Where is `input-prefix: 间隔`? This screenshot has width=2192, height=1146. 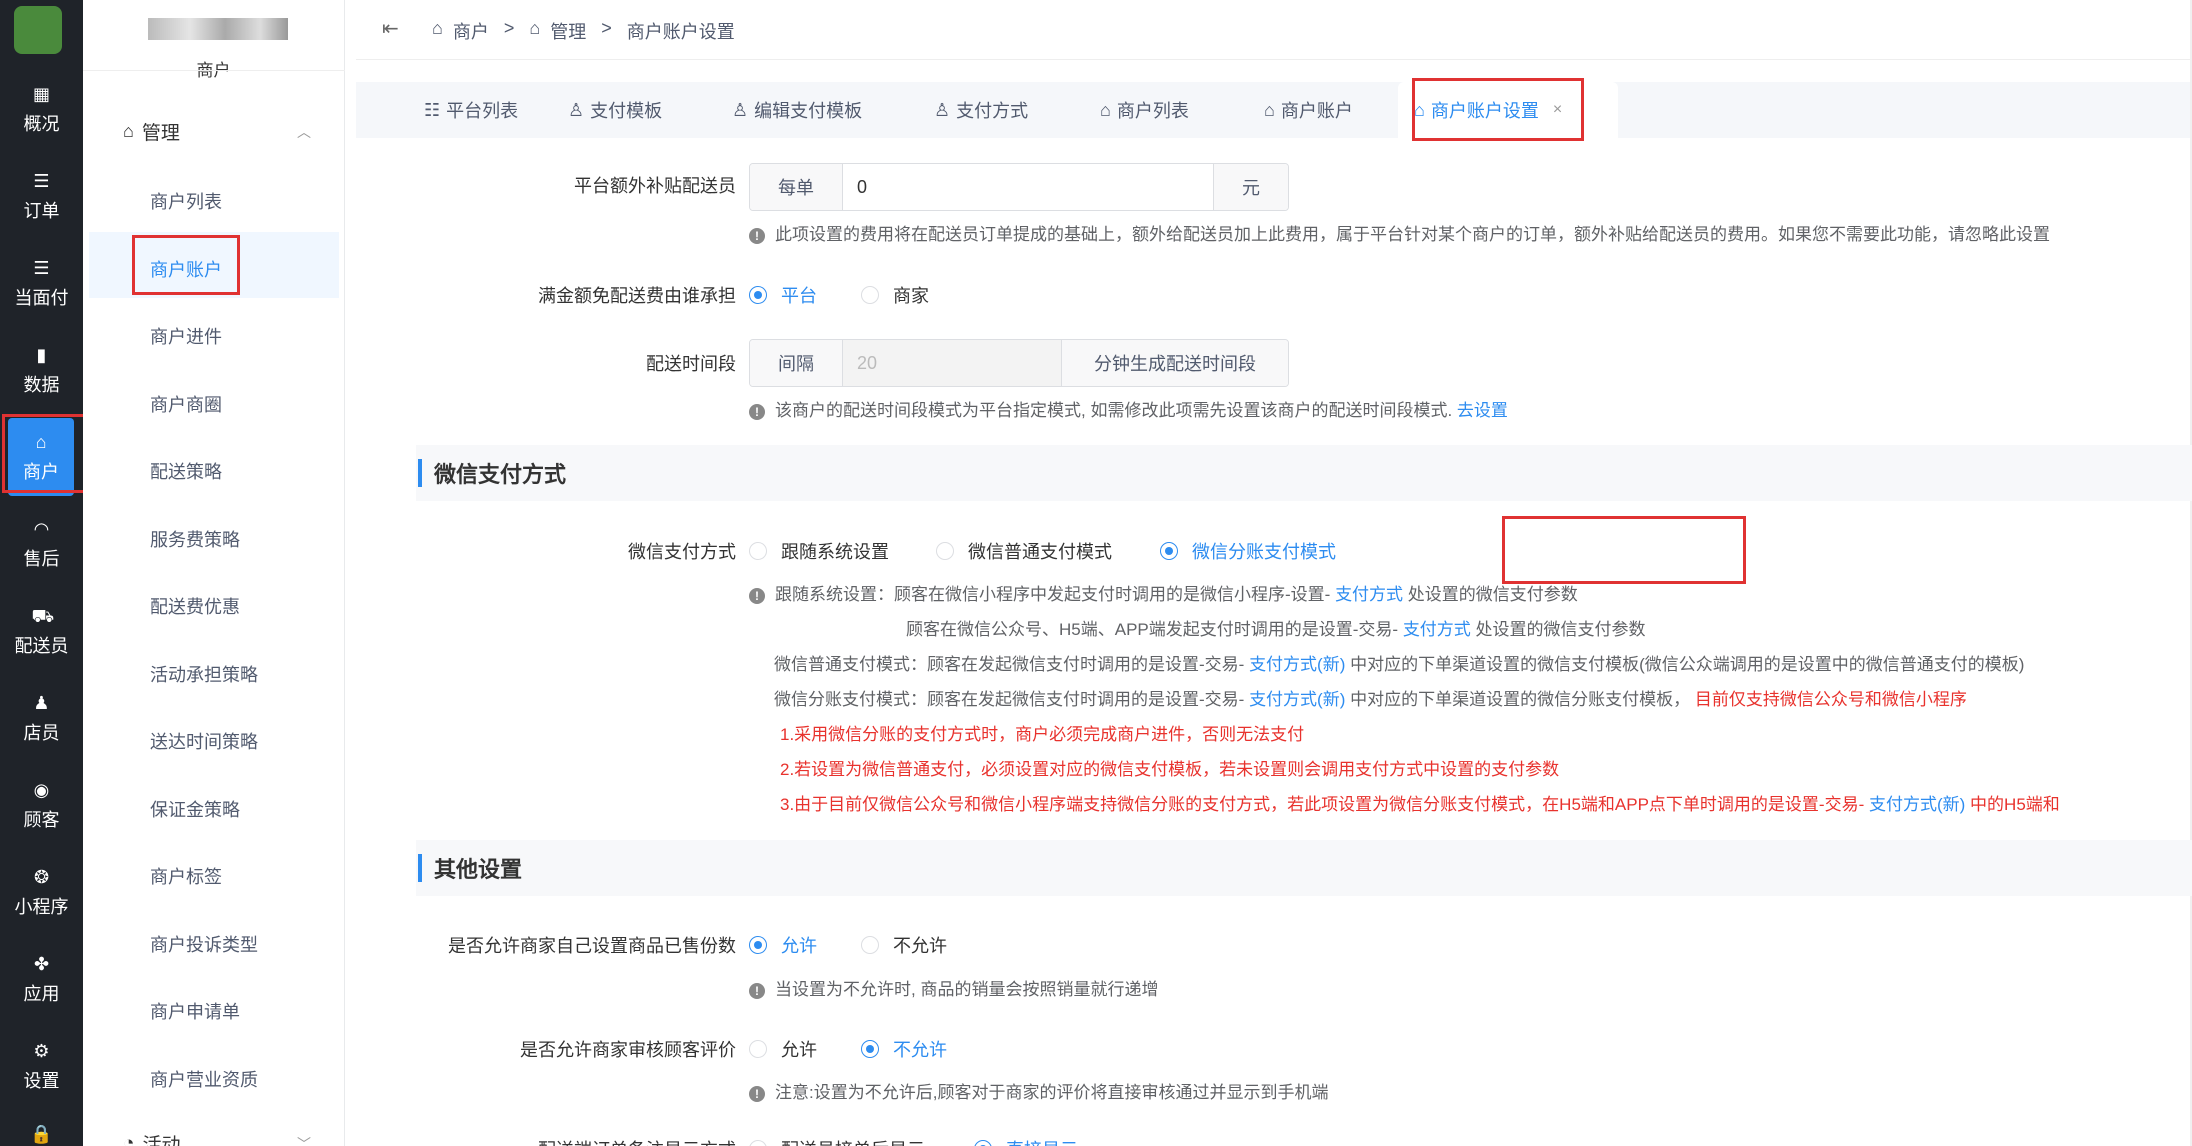 input-prefix: 间隔 is located at coordinates (796, 363).